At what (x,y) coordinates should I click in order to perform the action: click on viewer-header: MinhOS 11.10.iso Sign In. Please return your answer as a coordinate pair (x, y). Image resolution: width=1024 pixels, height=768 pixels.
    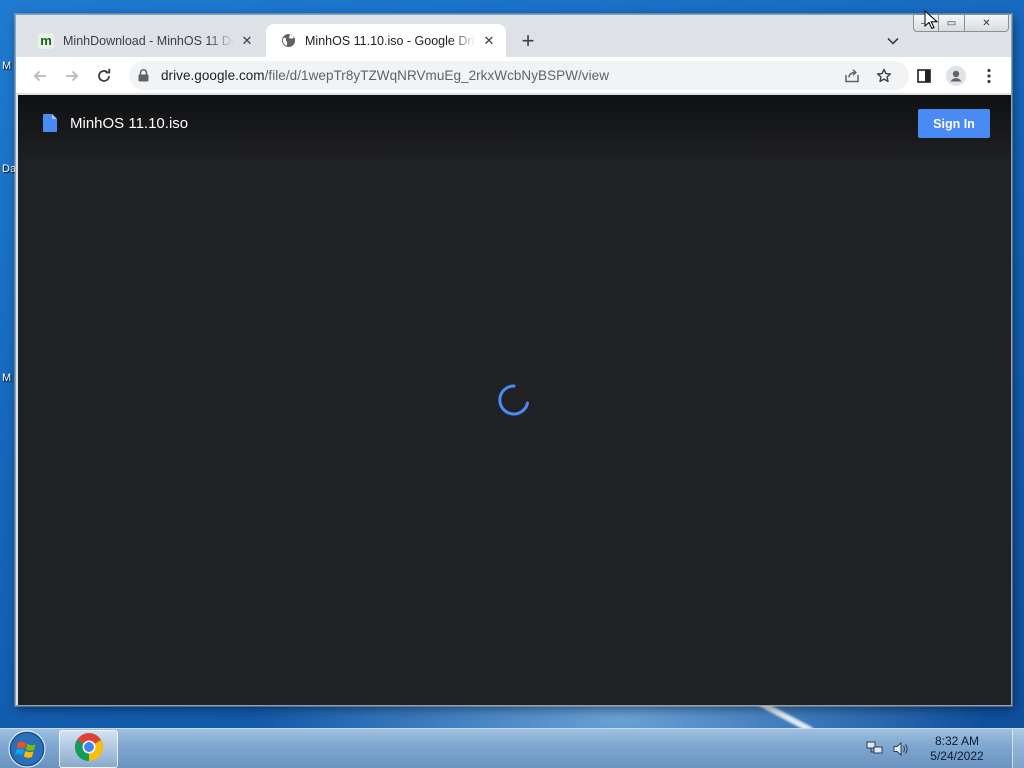
    Looking at the image, I should click on (514, 127).